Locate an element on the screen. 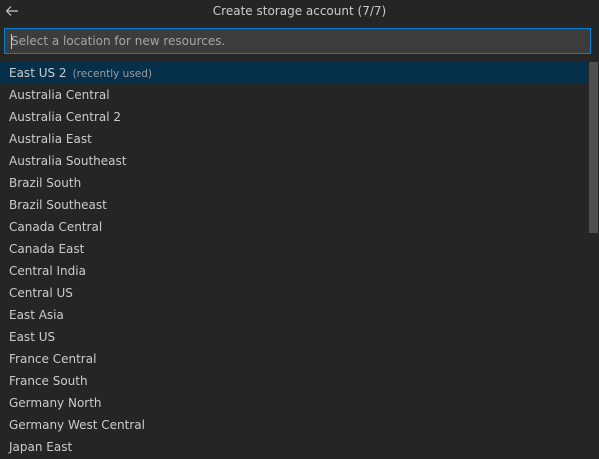 Image resolution: width=599 pixels, height=459 pixels. location-list-item: Australia Central is located at coordinates (294, 95).